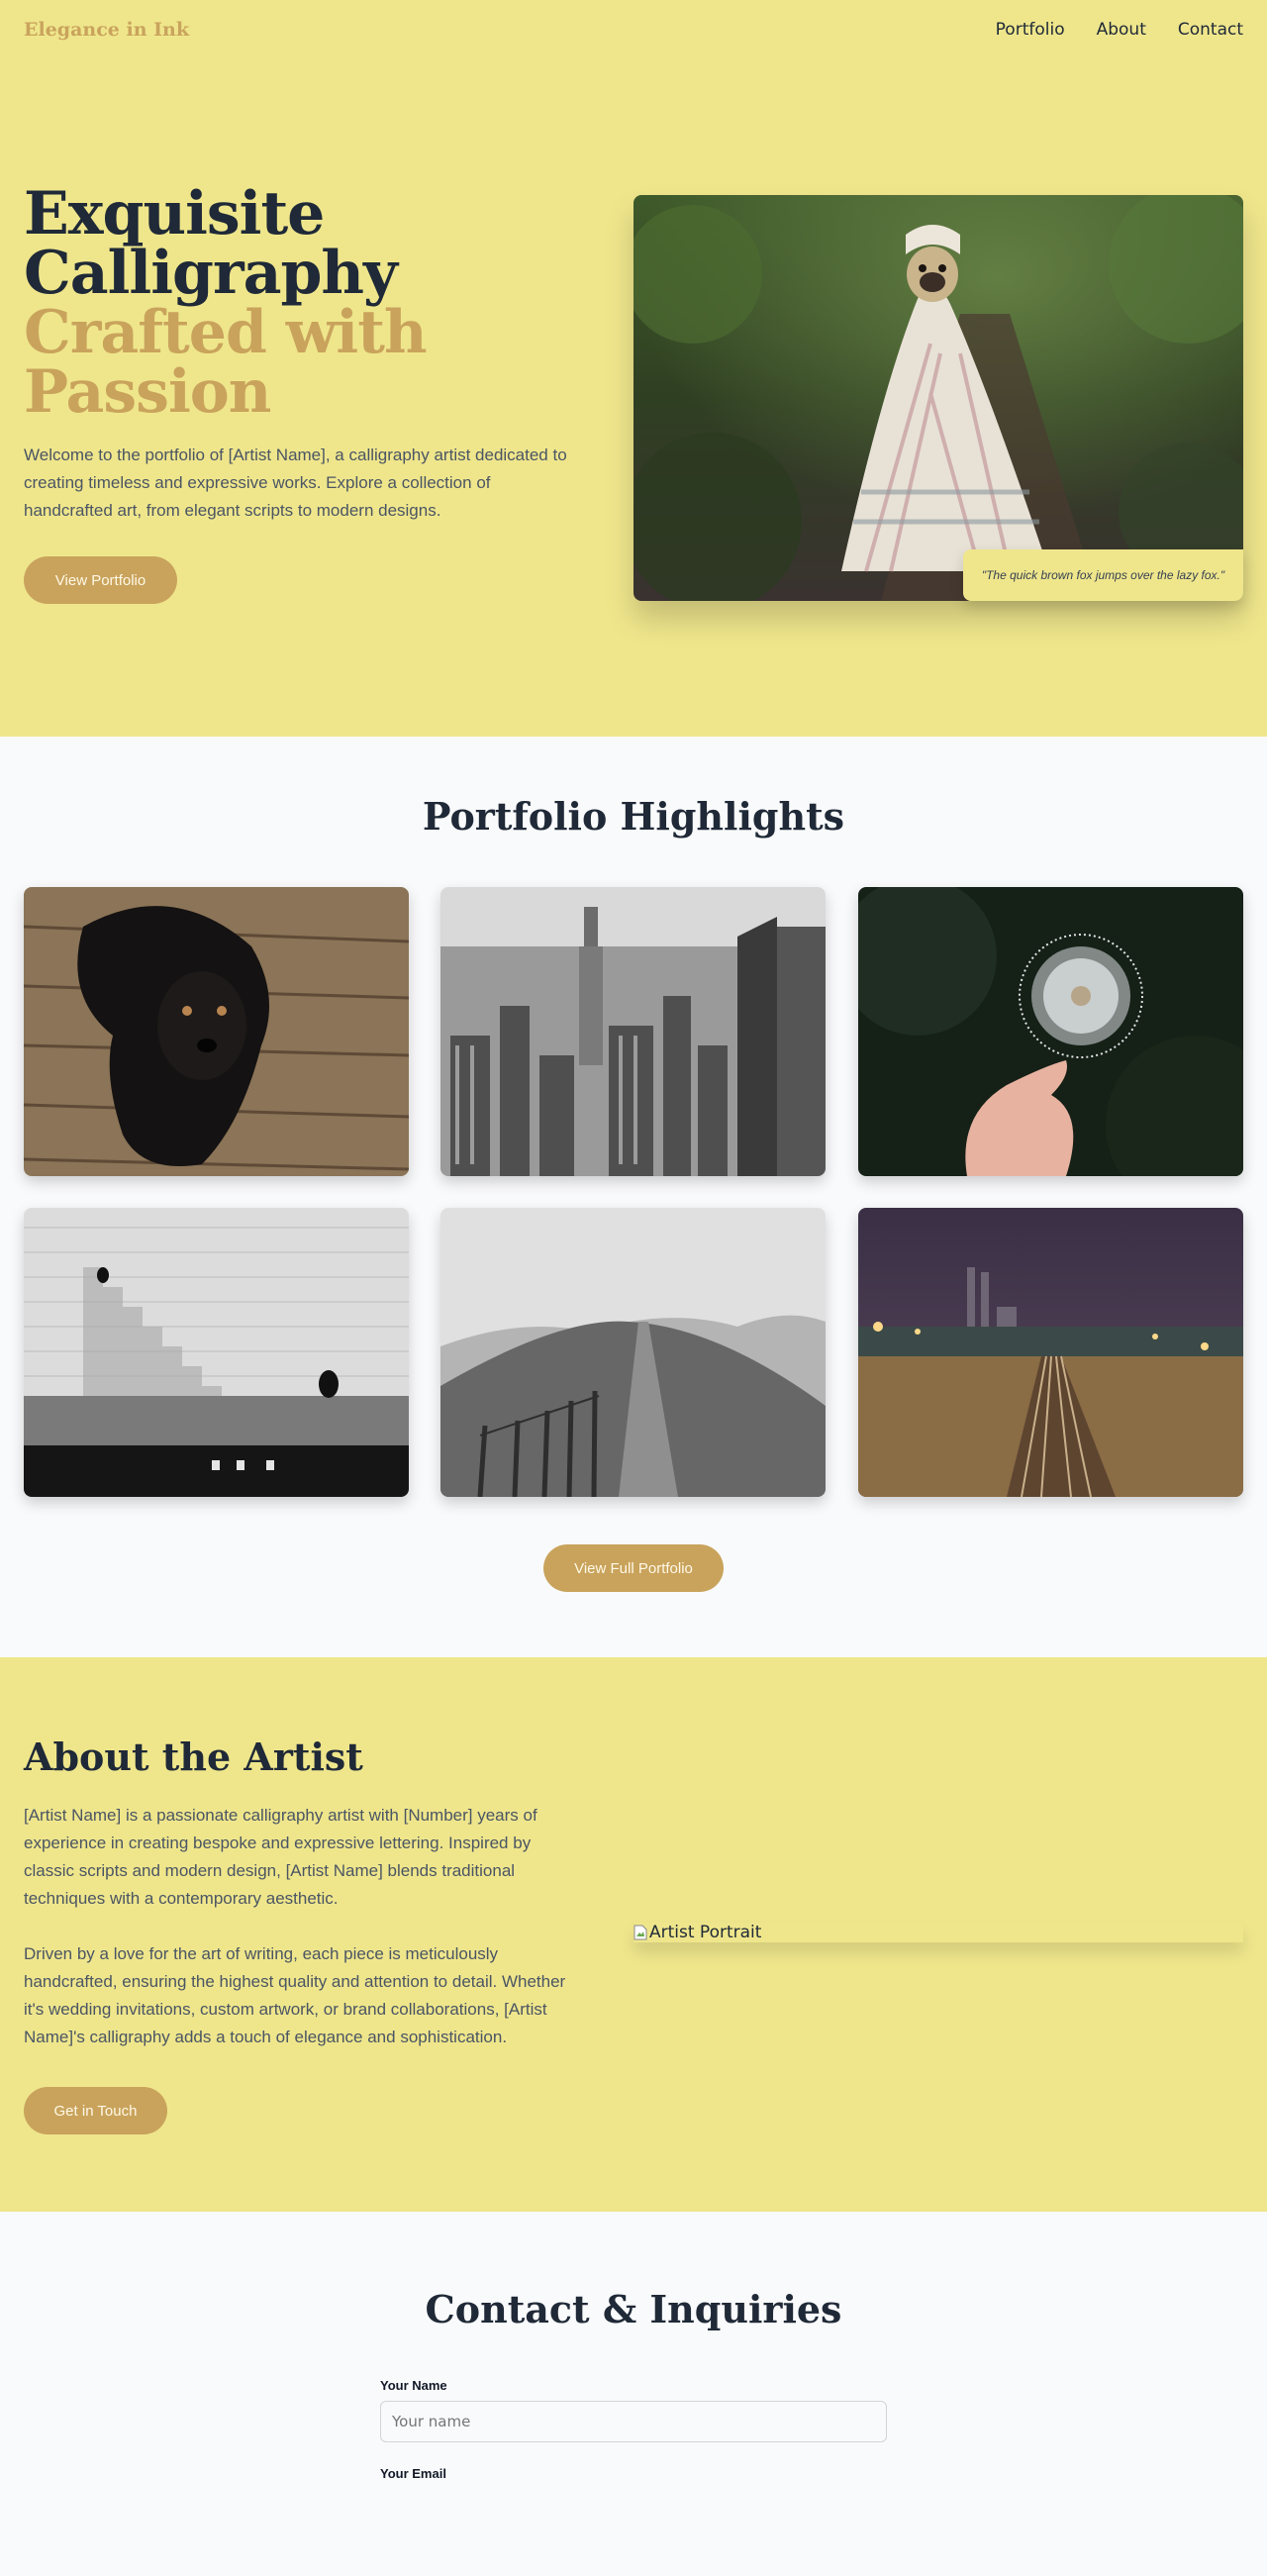 Image resolution: width=1267 pixels, height=2576 pixels. What do you see at coordinates (633, 2309) in the screenshot?
I see `contact-title: Contact & Inquiries` at bounding box center [633, 2309].